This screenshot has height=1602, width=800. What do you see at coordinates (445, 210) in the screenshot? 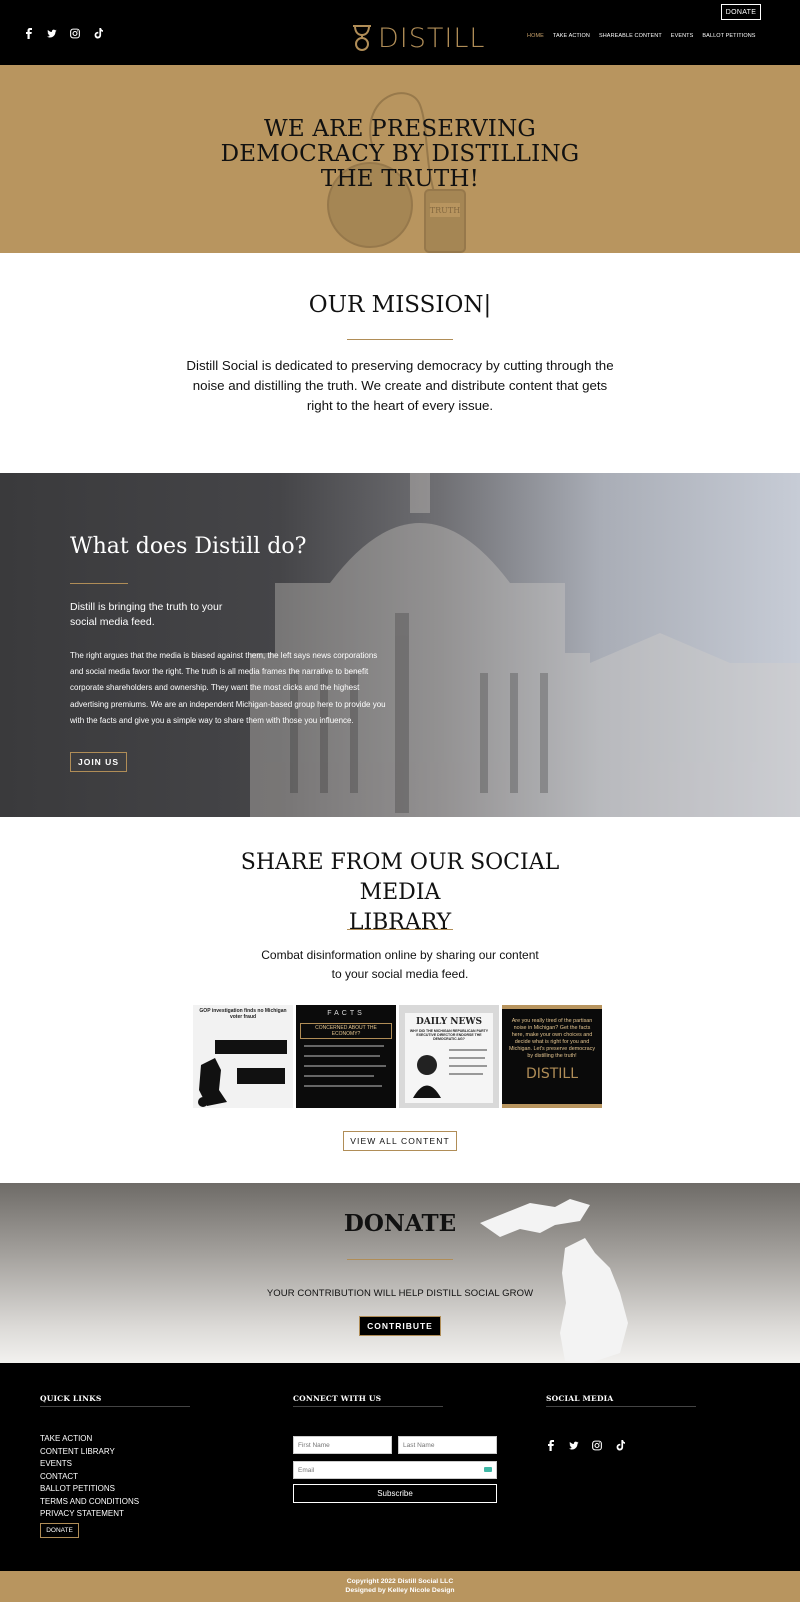
I see `bottle-label: TRUTH` at bounding box center [445, 210].